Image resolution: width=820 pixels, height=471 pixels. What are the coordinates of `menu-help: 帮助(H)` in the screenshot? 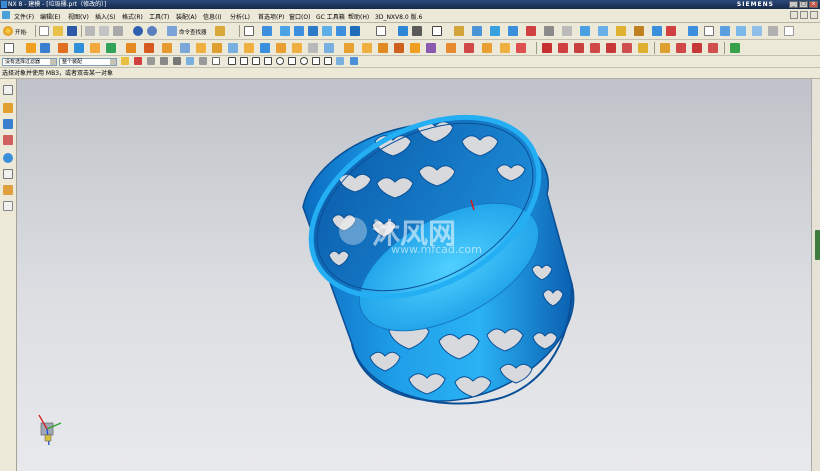 It's located at (358, 16).